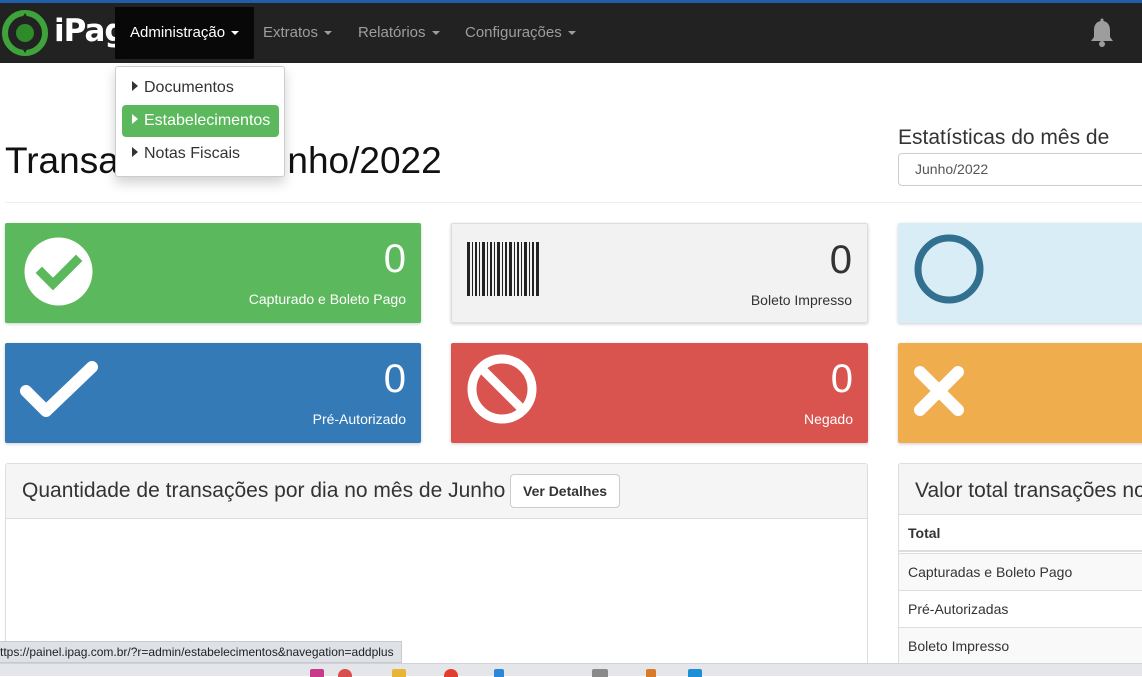  I want to click on menu-item-documentos: Documentos, so click(200, 88).